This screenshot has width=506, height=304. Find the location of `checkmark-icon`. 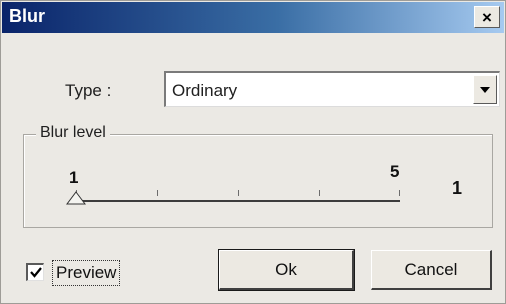

checkmark-icon is located at coordinates (35, 272).